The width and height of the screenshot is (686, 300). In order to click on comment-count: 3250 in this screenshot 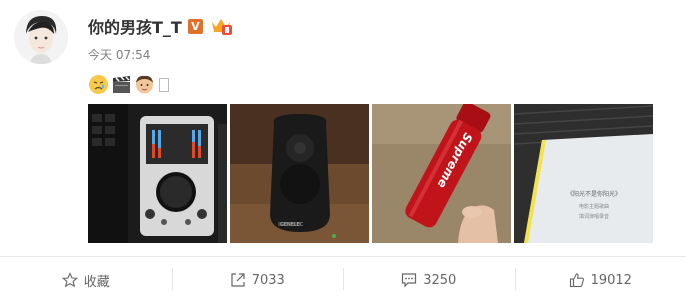, I will do `click(440, 280)`.